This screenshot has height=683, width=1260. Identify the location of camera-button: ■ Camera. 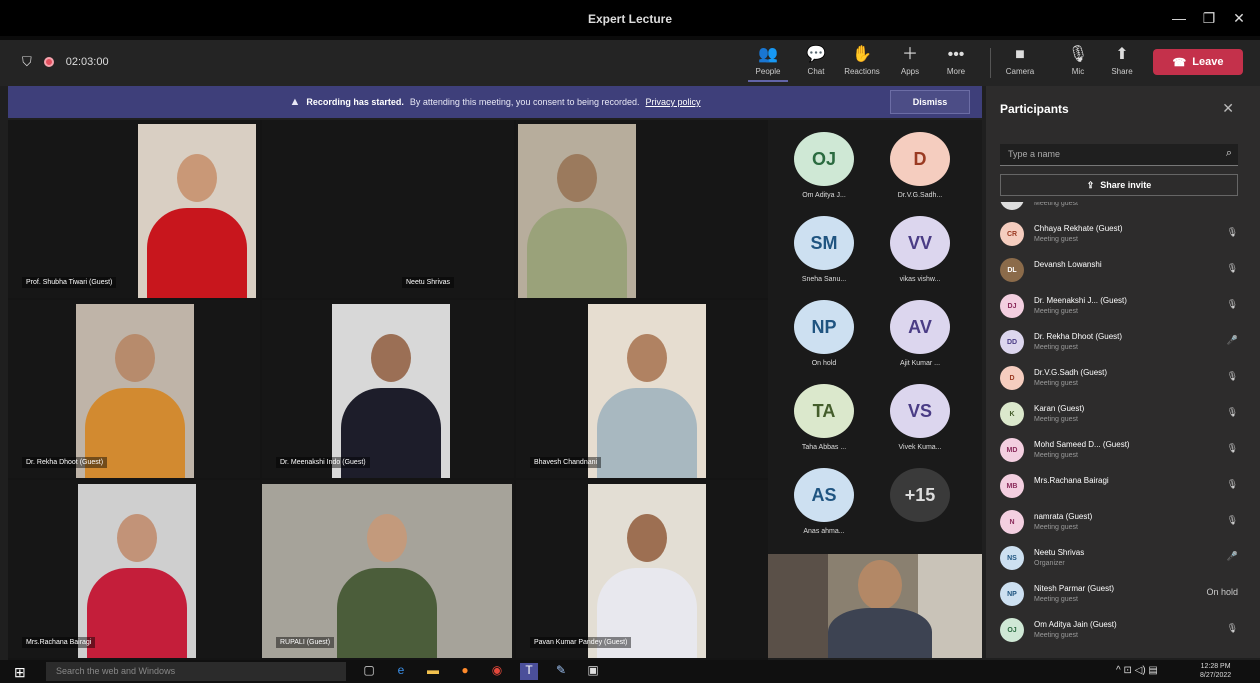
(1020, 64).